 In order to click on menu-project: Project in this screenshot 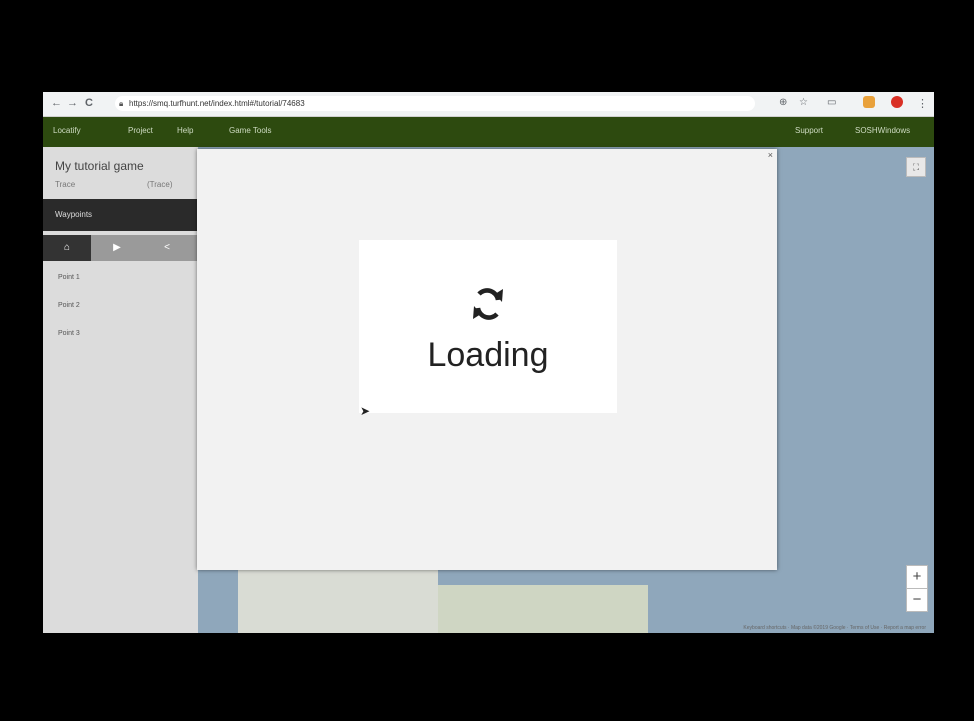, I will do `click(140, 130)`.